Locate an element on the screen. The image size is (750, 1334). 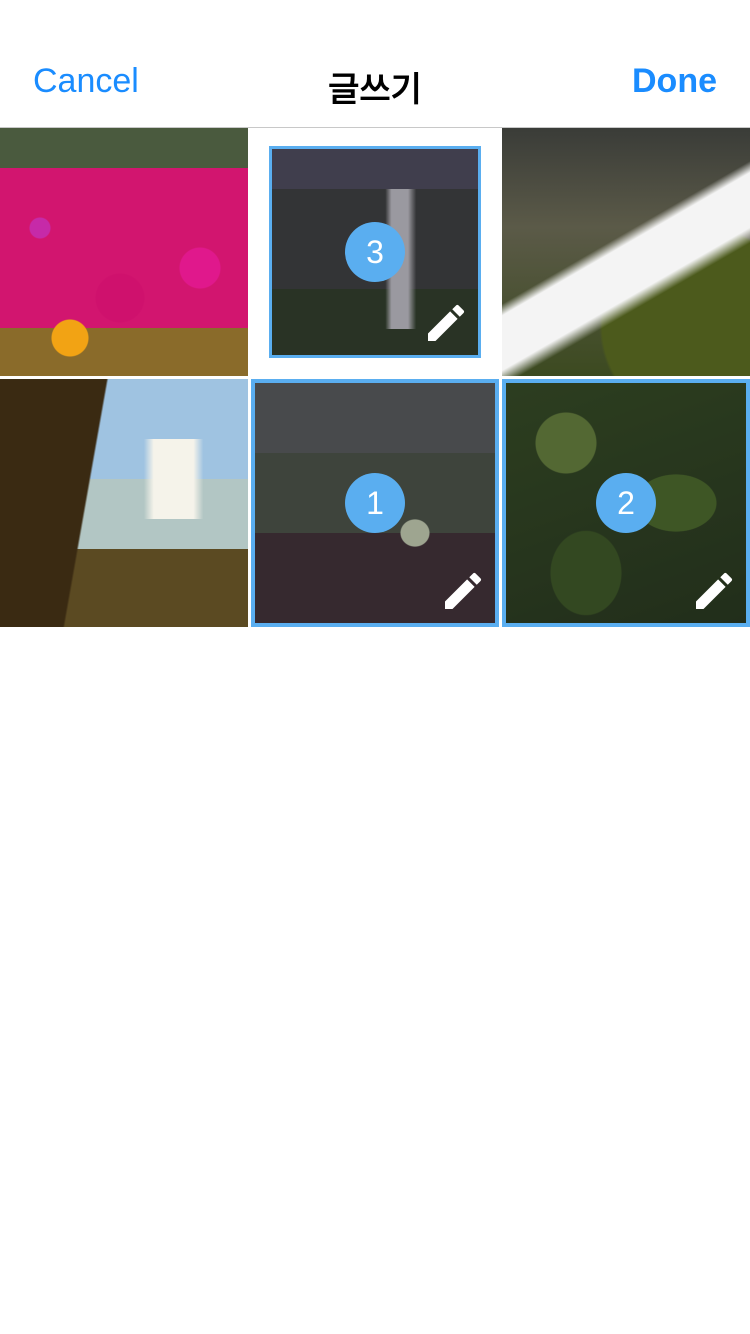
selection-order-badge: 1 is located at coordinates (375, 503).